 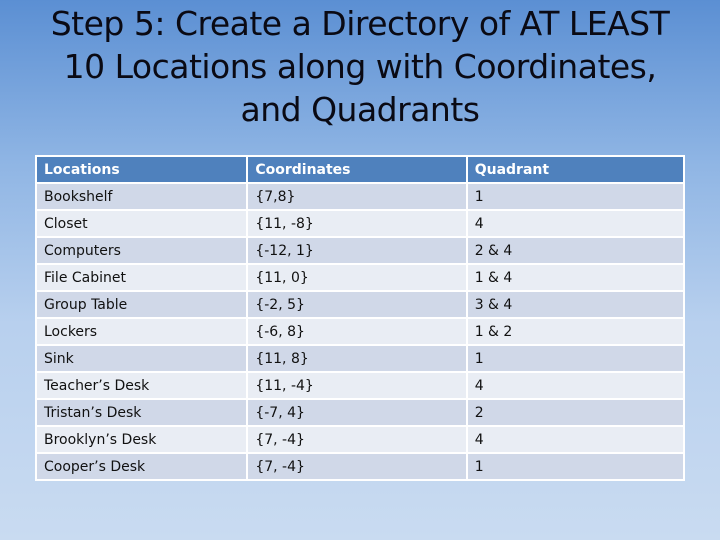 I want to click on table-row: Closet {11, -8} 4, so click(x=360, y=223).